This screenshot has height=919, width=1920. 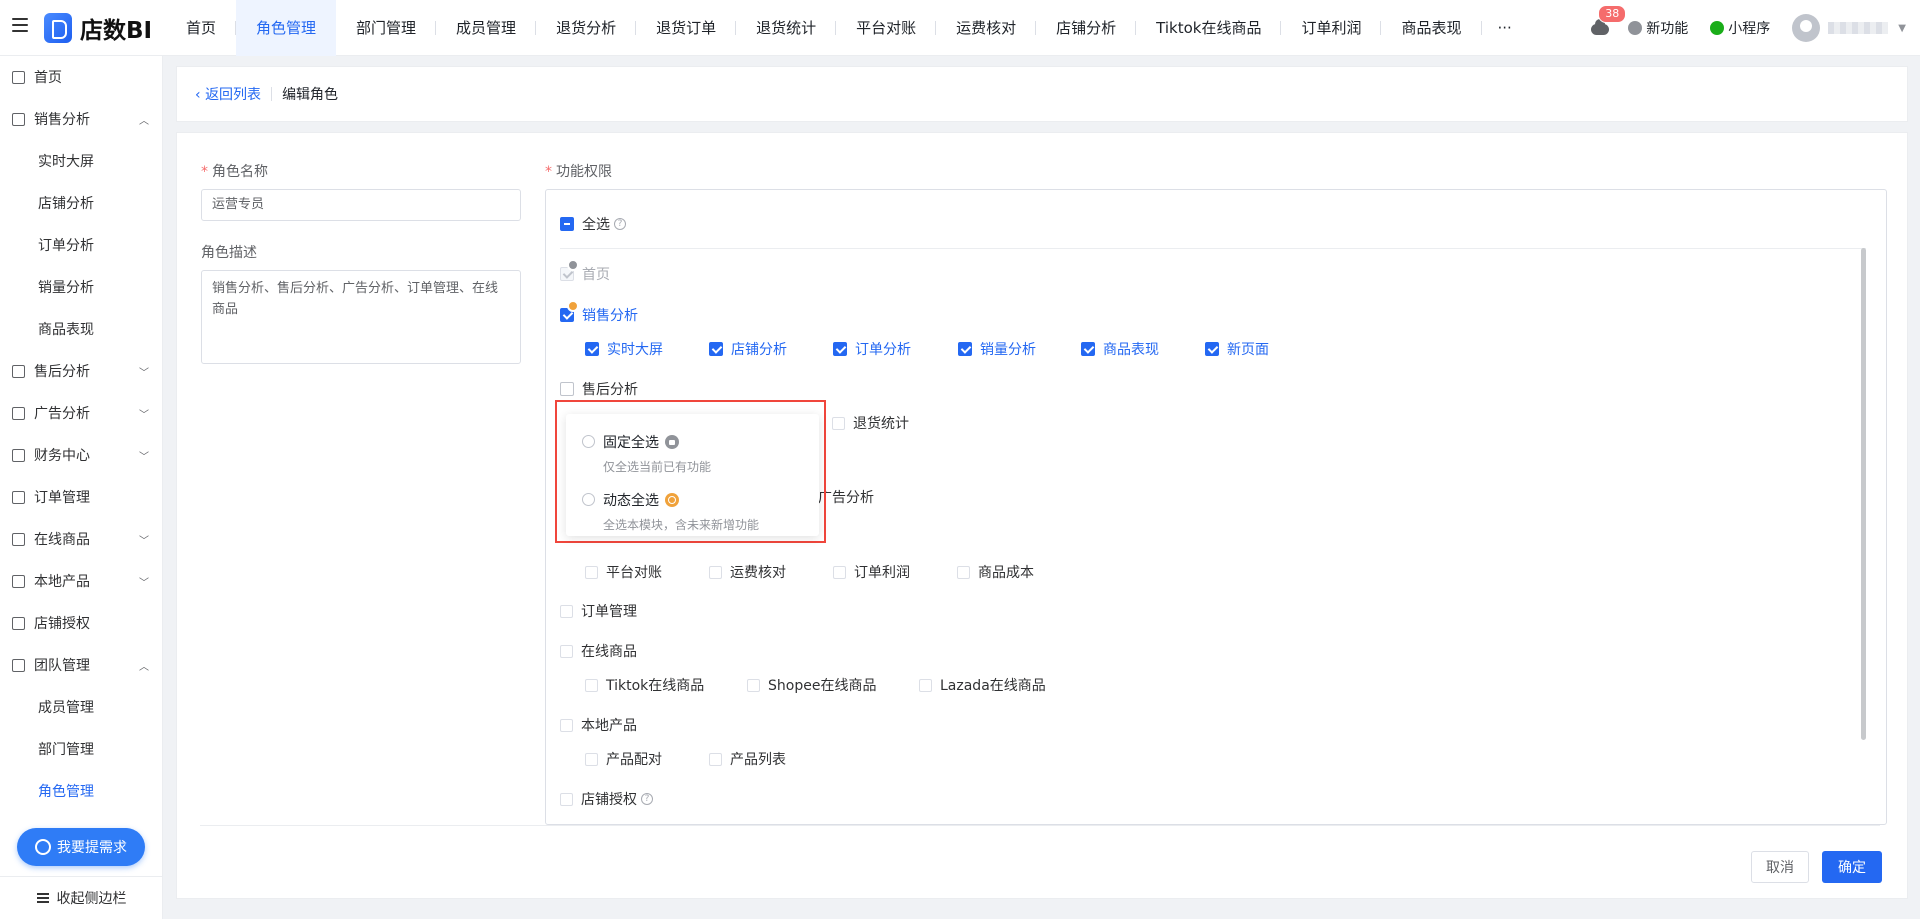 I want to click on sidebar-item-label: 首页, so click(x=48, y=78).